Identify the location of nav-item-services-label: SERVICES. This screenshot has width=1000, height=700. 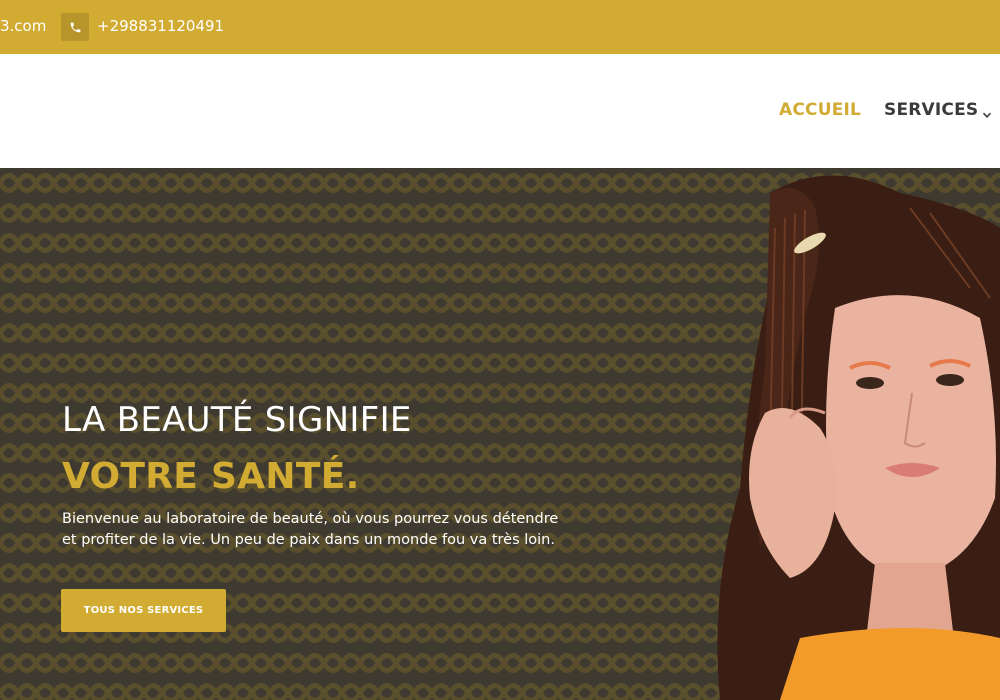
(931, 110).